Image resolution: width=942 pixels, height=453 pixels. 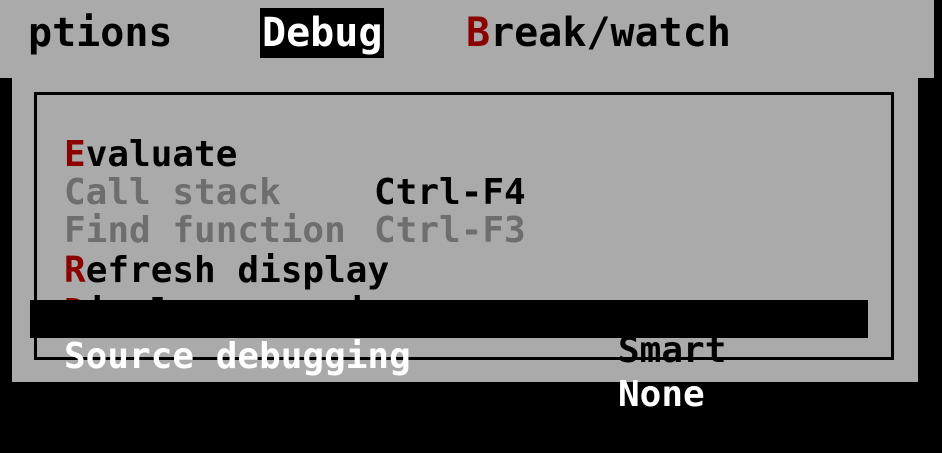 I want to click on menu-break-watch: Break/watch, so click(x=598, y=33).